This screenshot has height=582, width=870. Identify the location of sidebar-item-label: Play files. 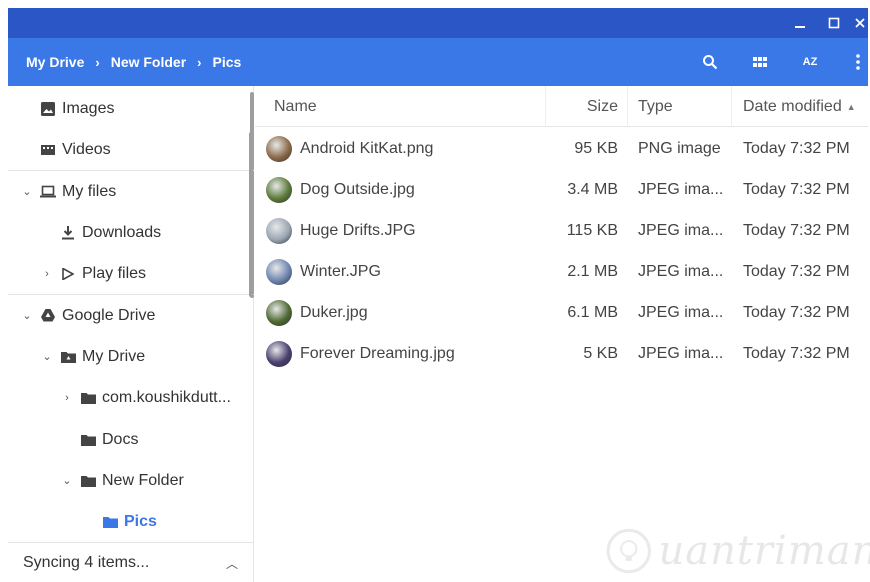
(114, 273).